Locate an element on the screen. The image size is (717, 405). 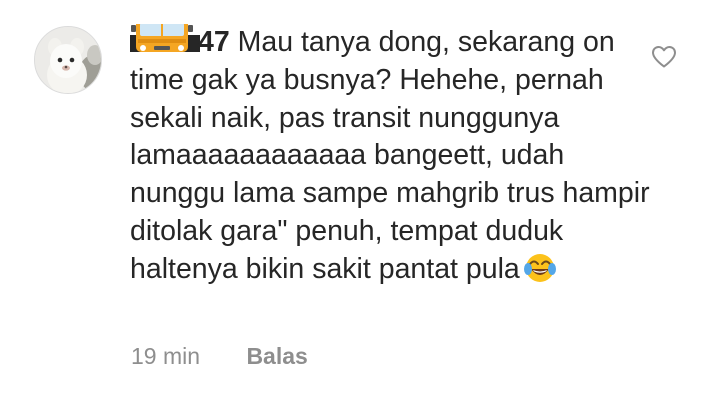
heart-outline-icon is located at coordinates (664, 57).